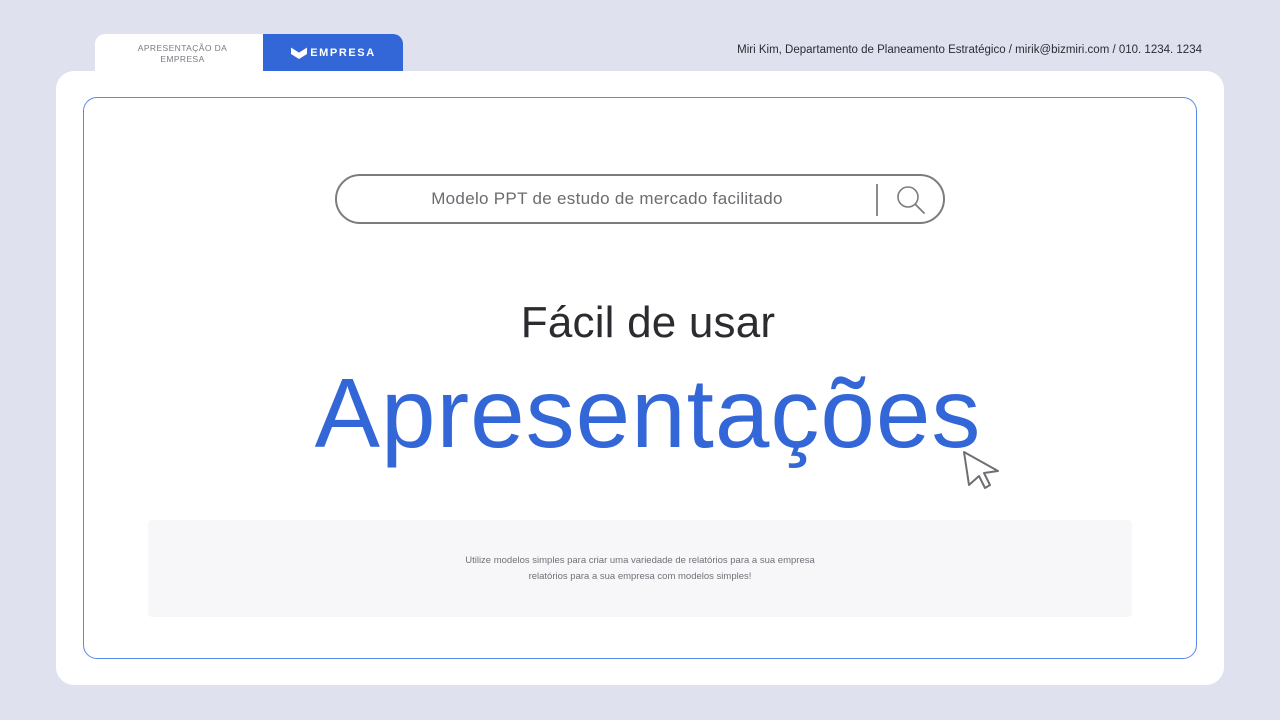  Describe the element at coordinates (182, 48) in the screenshot. I see `tab-label-line1: APRESENTAÇÃO DA` at that location.